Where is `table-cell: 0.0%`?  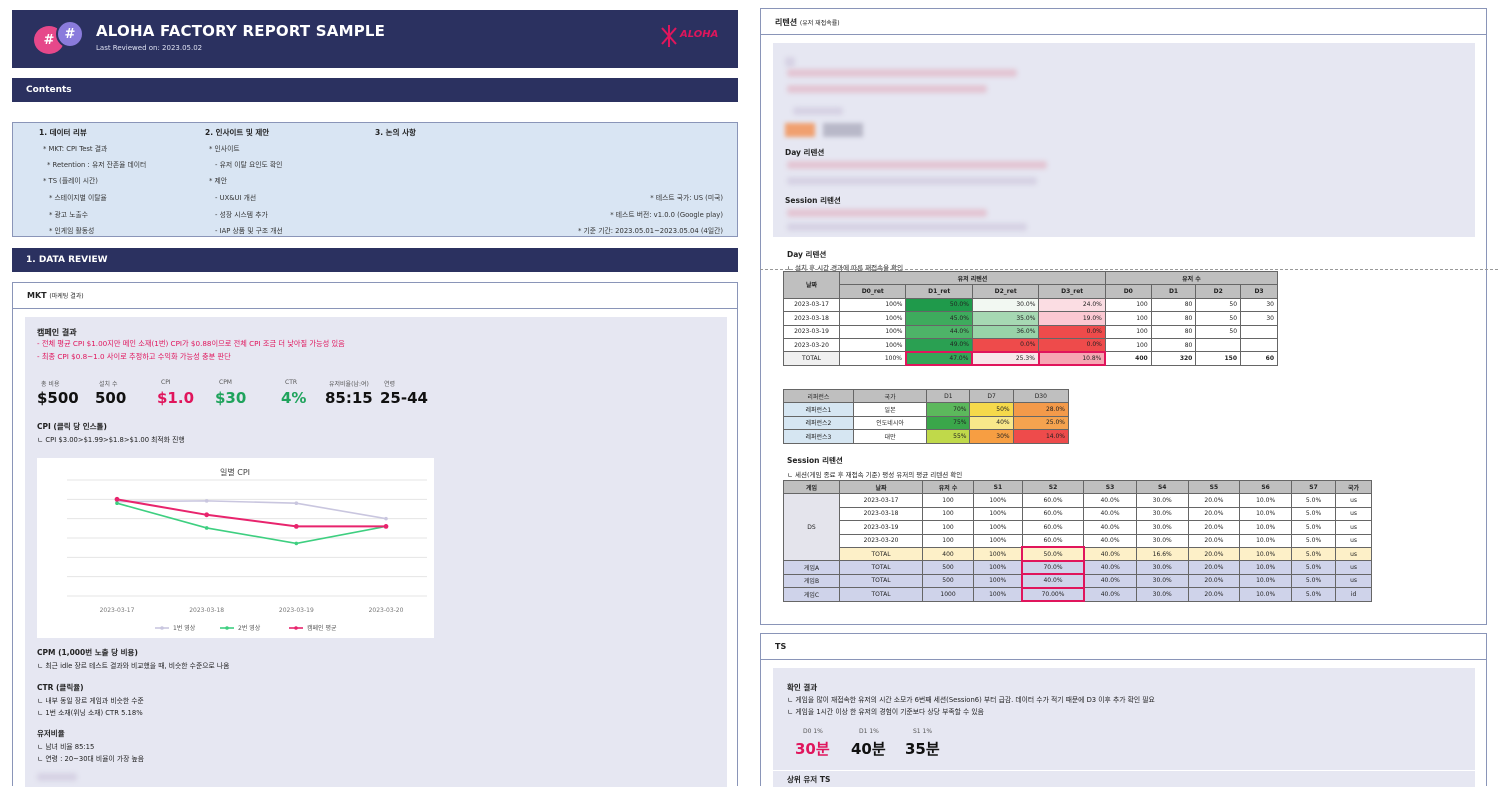
table-cell: 0.0% is located at coordinates (1072, 331).